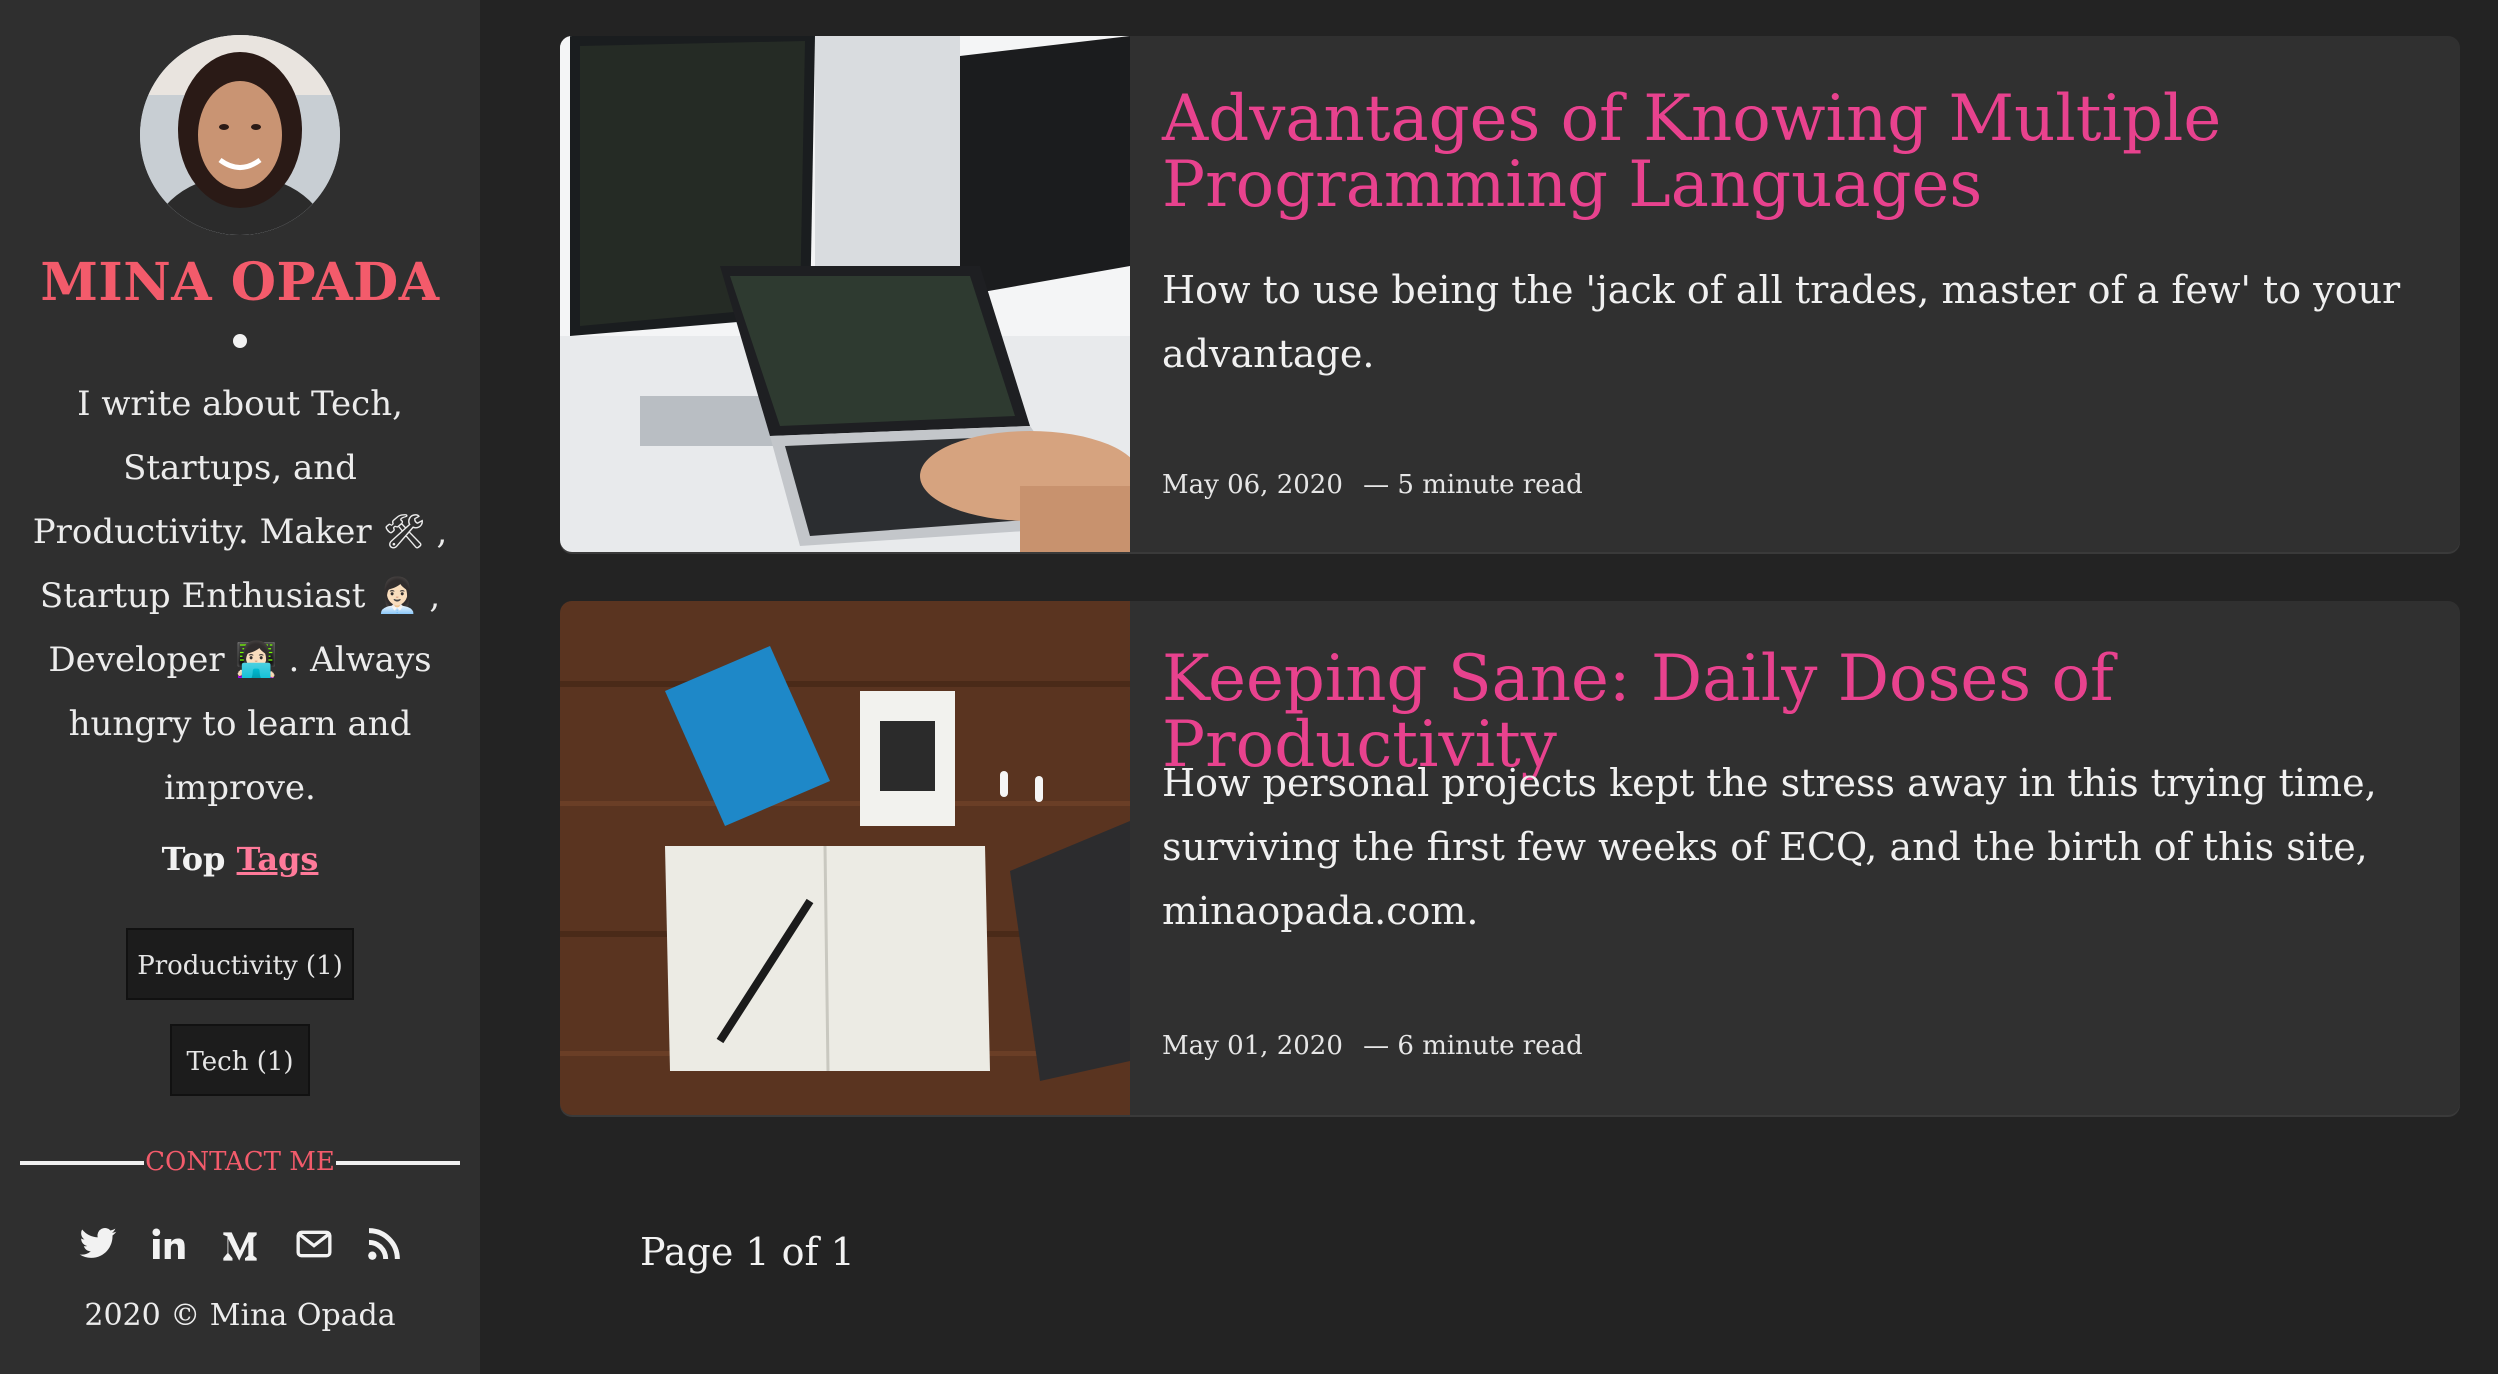 Image resolution: width=2498 pixels, height=1374 pixels. I want to click on top-tags-heading: Top Tags, so click(240, 859).